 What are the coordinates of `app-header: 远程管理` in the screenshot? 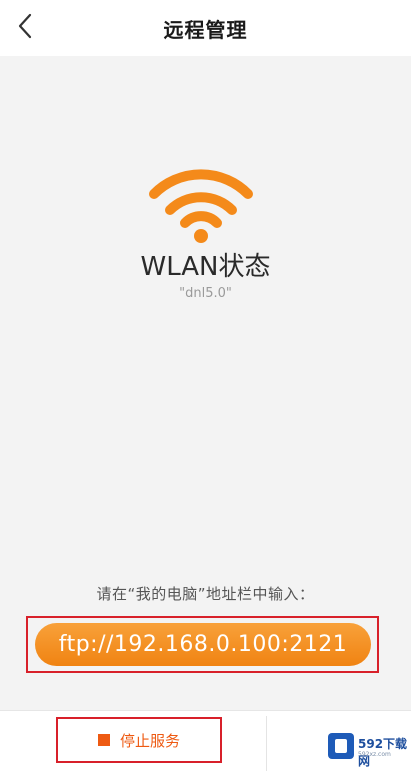 It's located at (205, 28).